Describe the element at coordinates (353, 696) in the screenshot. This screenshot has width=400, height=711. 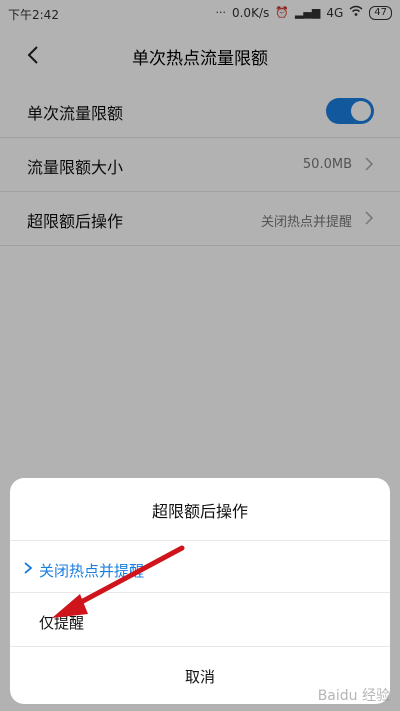
I see `watermark: Baidu 经验` at that location.